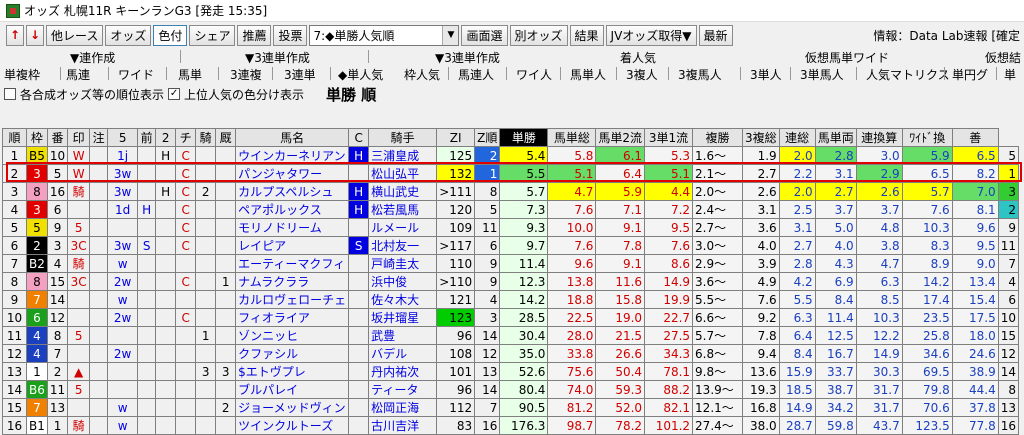 The height and width of the screenshot is (435, 1024). What do you see at coordinates (226, 407) in the screenshot?
I see `table-cell: 2` at bounding box center [226, 407].